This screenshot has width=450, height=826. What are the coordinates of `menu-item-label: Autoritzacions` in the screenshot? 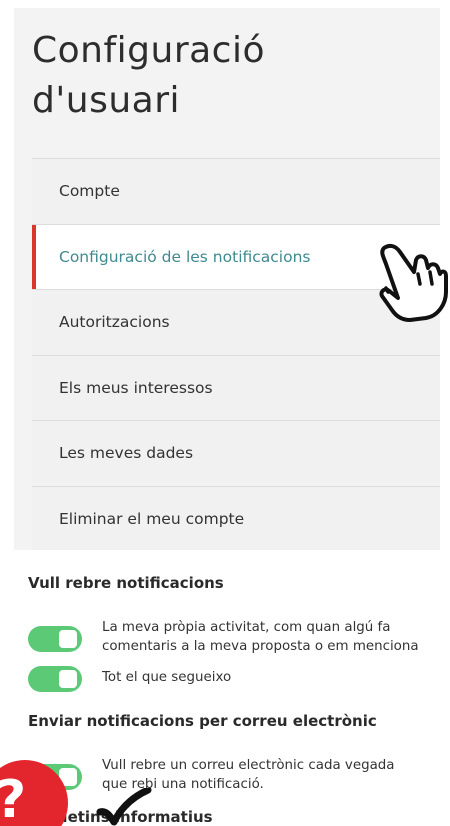 It's located at (114, 322).